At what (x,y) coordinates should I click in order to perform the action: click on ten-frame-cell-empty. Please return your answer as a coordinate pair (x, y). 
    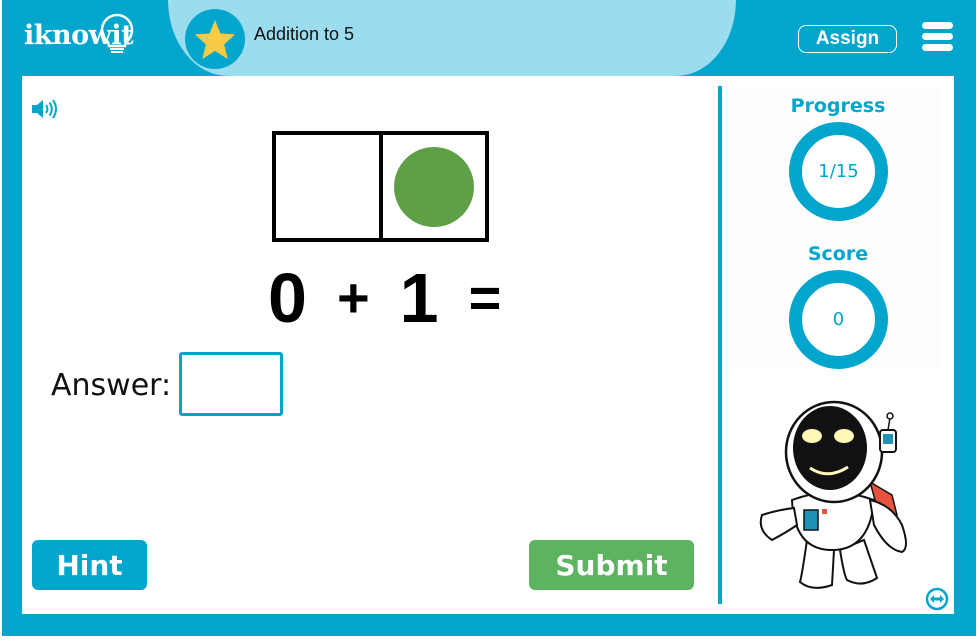
    Looking at the image, I should click on (327, 186).